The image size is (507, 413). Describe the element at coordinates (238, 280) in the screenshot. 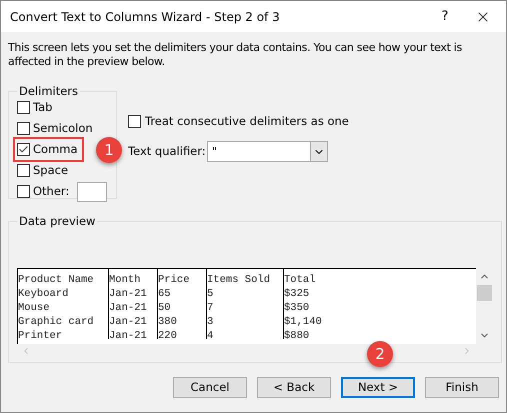

I see `preview-cell: Items Sold` at that location.